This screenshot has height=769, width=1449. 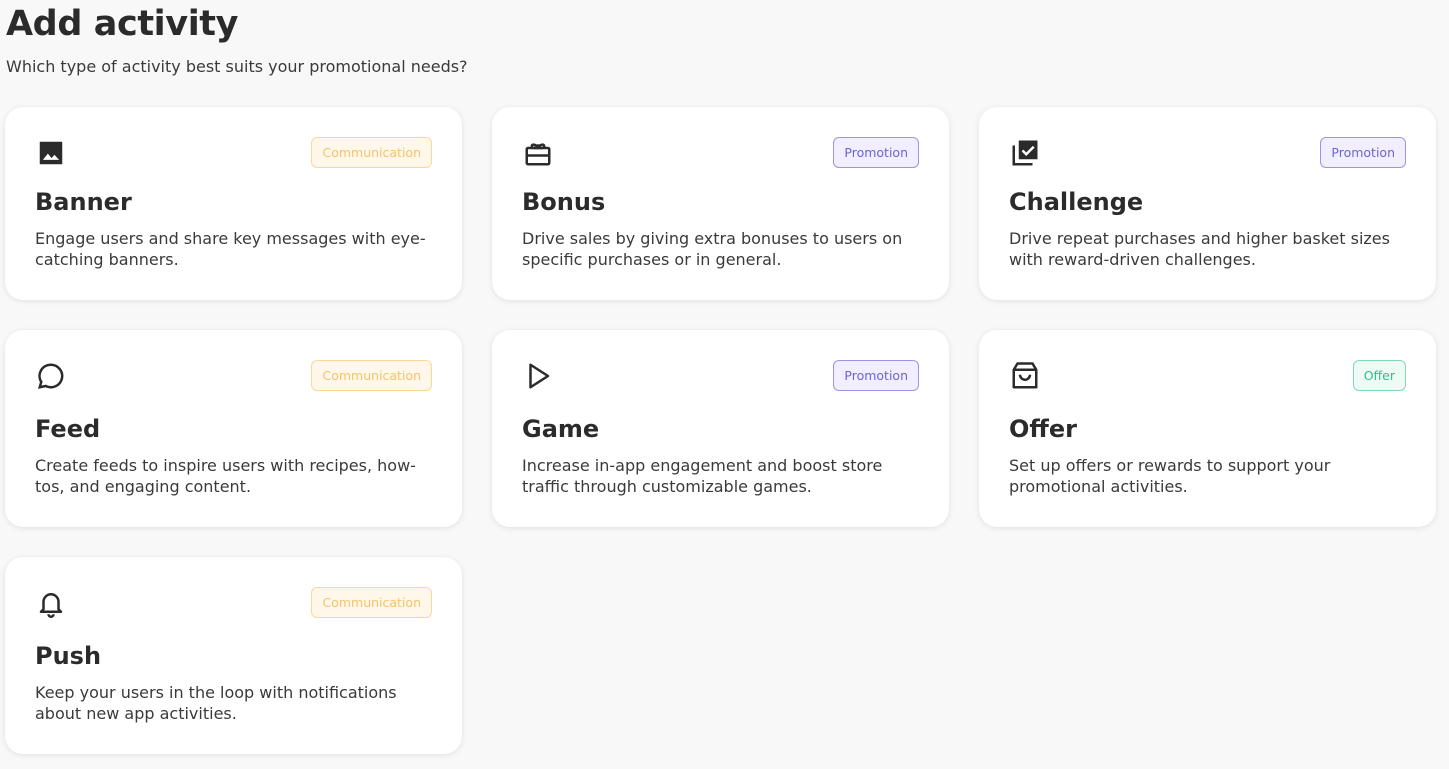 I want to click on bell-icon, so click(x=51, y=603).